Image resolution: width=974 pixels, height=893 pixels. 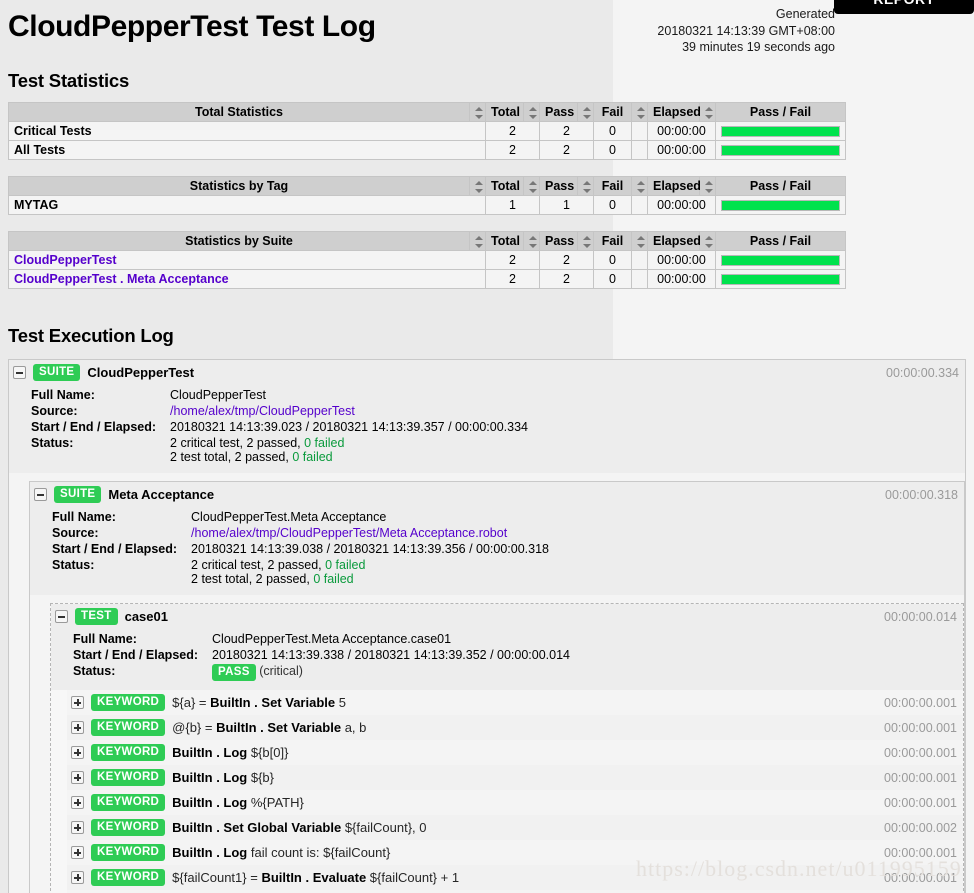 I want to click on status-critical-text: 2 critical test, 2 passed,, so click(x=237, y=443).